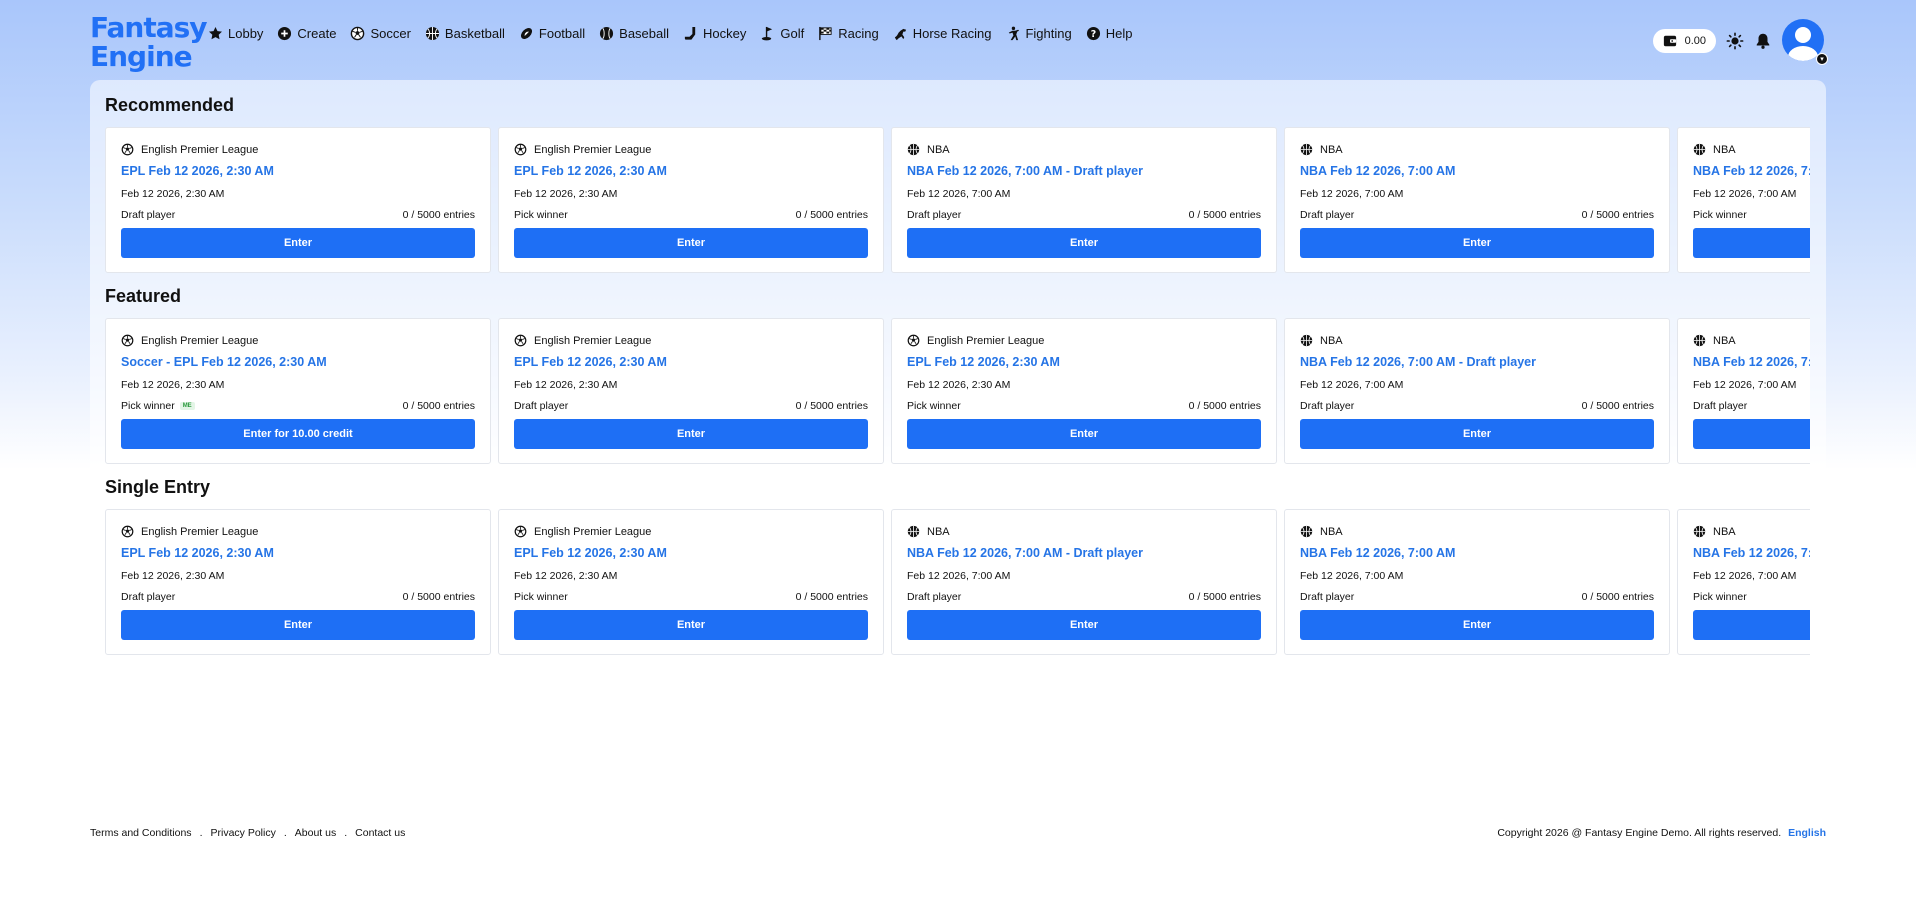 The width and height of the screenshot is (1916, 923). What do you see at coordinates (1669, 41) in the screenshot?
I see `wallet-icon` at bounding box center [1669, 41].